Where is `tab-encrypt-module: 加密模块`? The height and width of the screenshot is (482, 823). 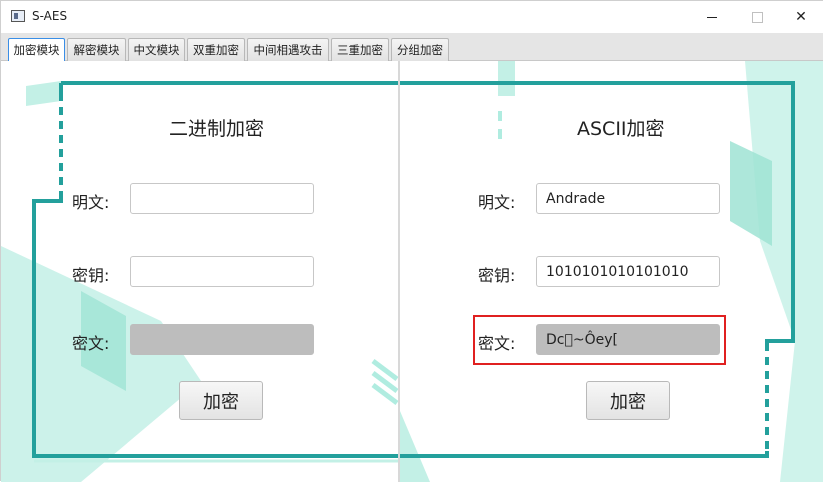
tab-encrypt-module: 加密模块 is located at coordinates (36, 49).